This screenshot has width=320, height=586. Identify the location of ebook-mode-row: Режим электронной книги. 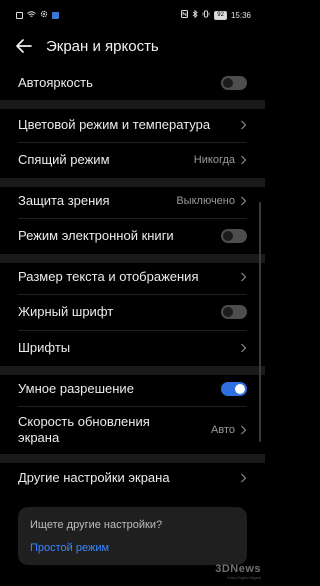
(132, 236).